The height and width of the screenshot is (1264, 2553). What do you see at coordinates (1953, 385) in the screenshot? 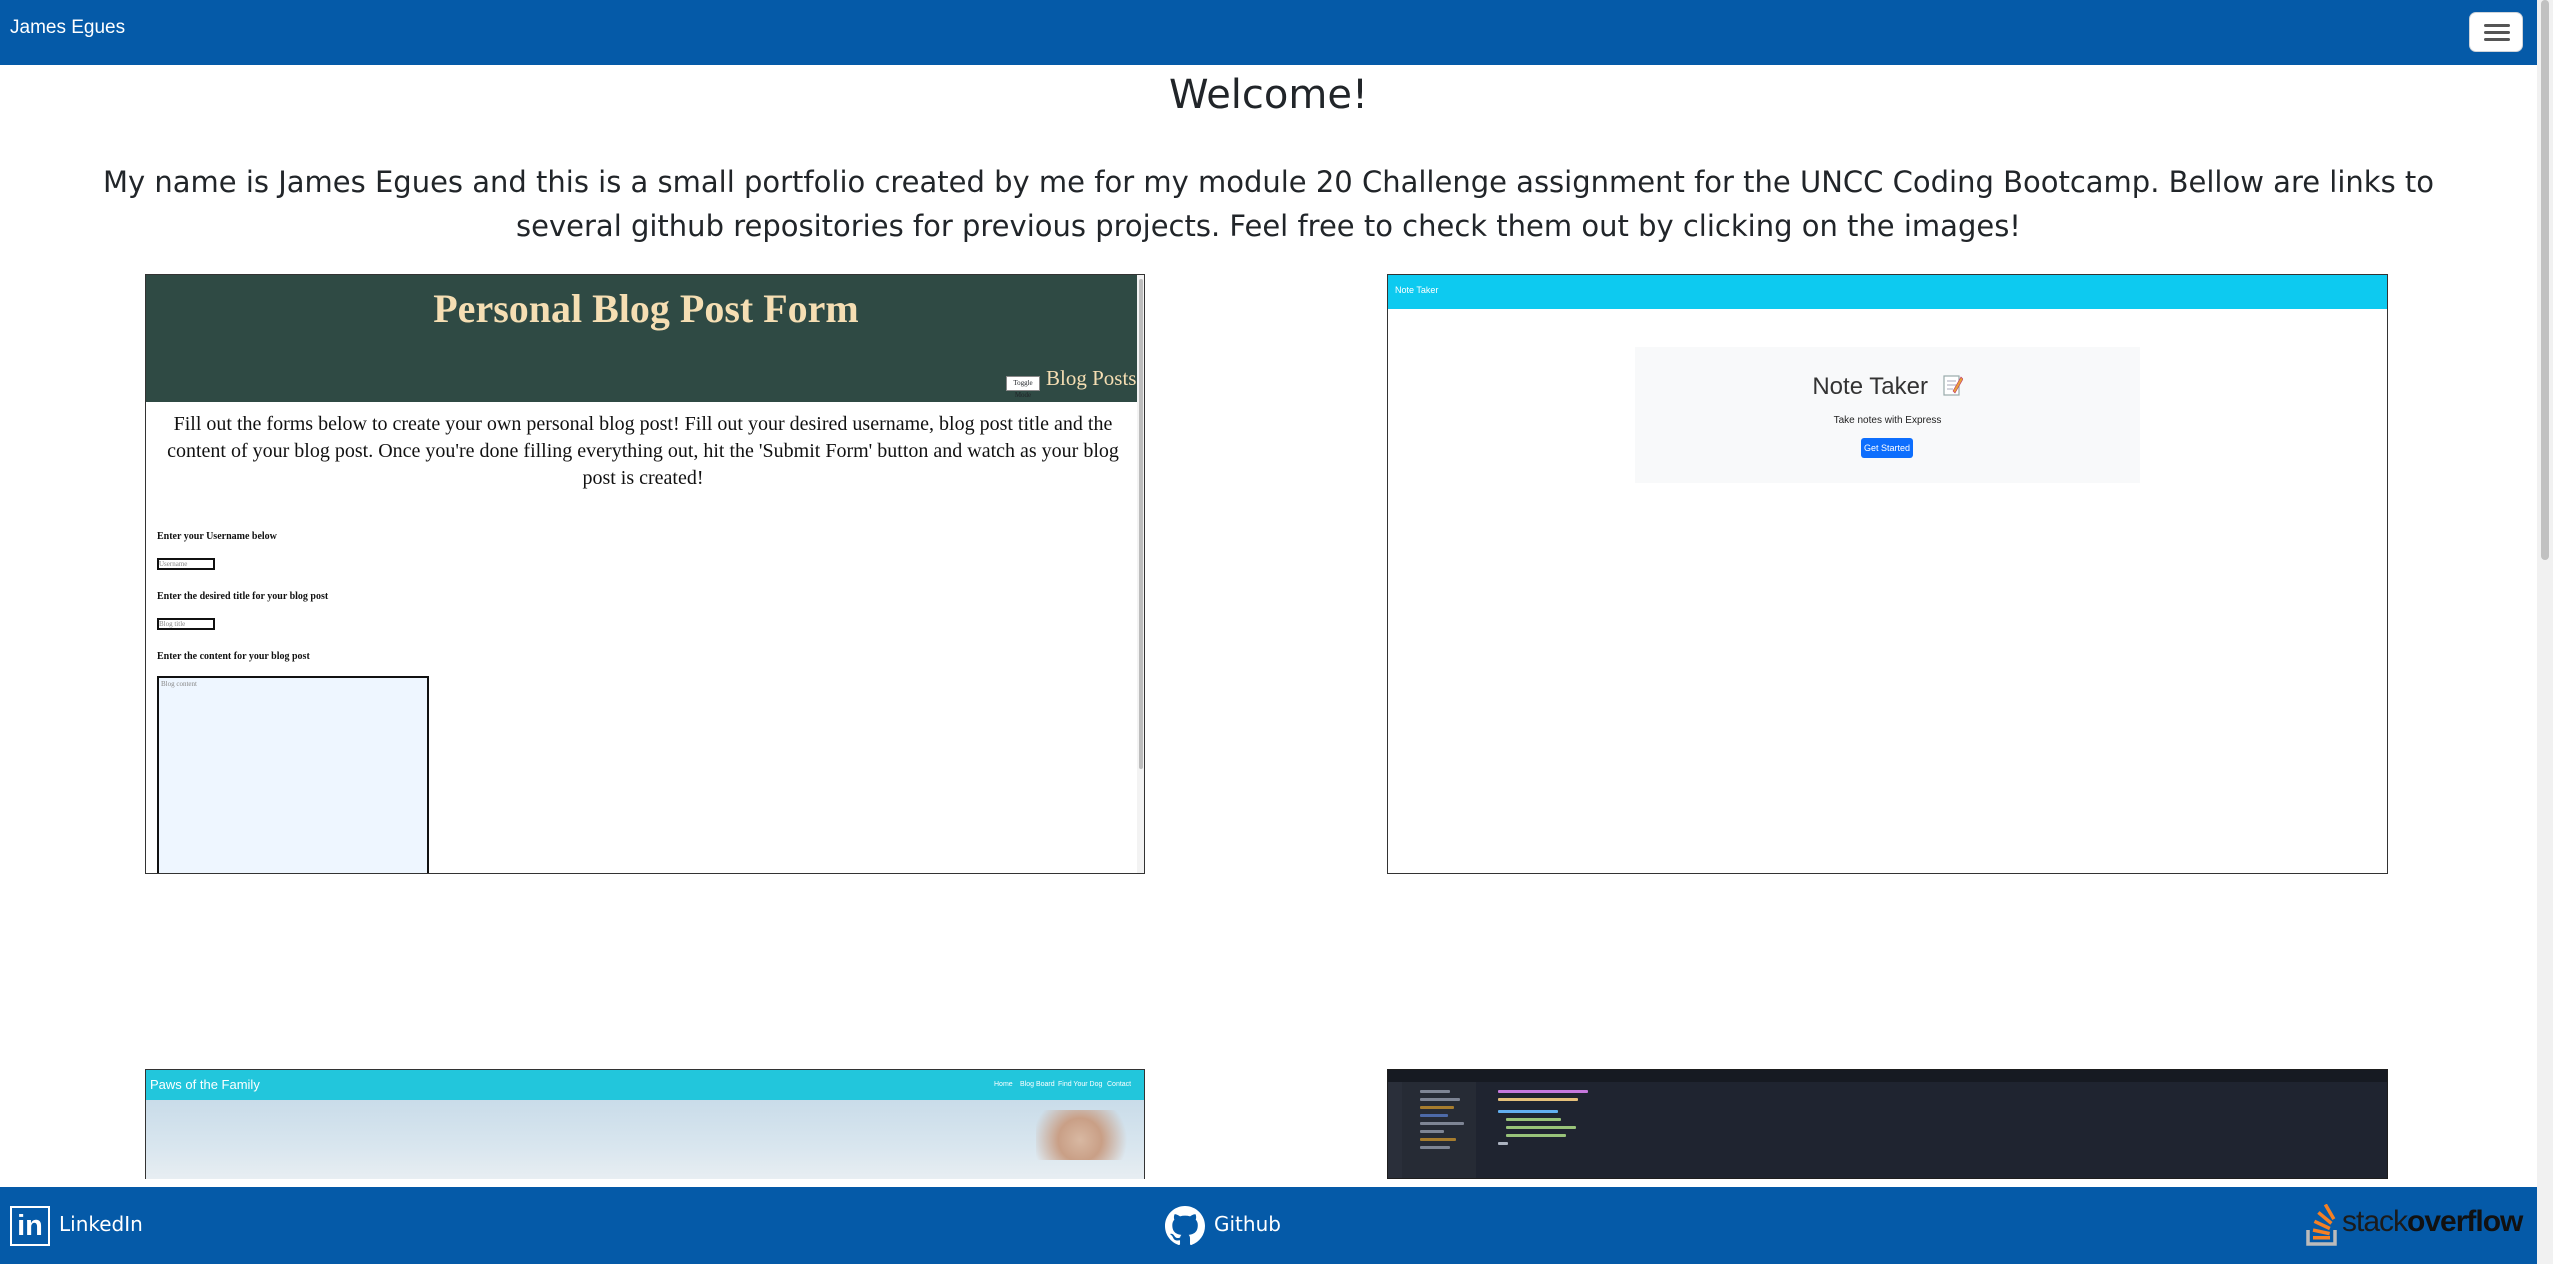
I see `memo-icon` at bounding box center [1953, 385].